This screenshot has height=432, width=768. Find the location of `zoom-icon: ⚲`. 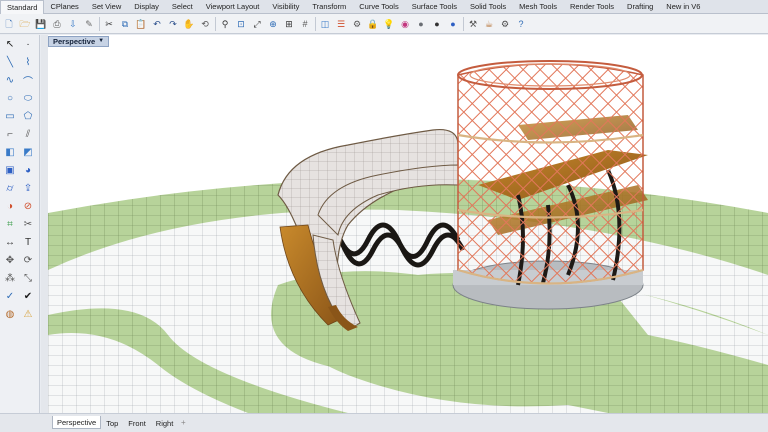

zoom-icon: ⚲ is located at coordinates (225, 24).